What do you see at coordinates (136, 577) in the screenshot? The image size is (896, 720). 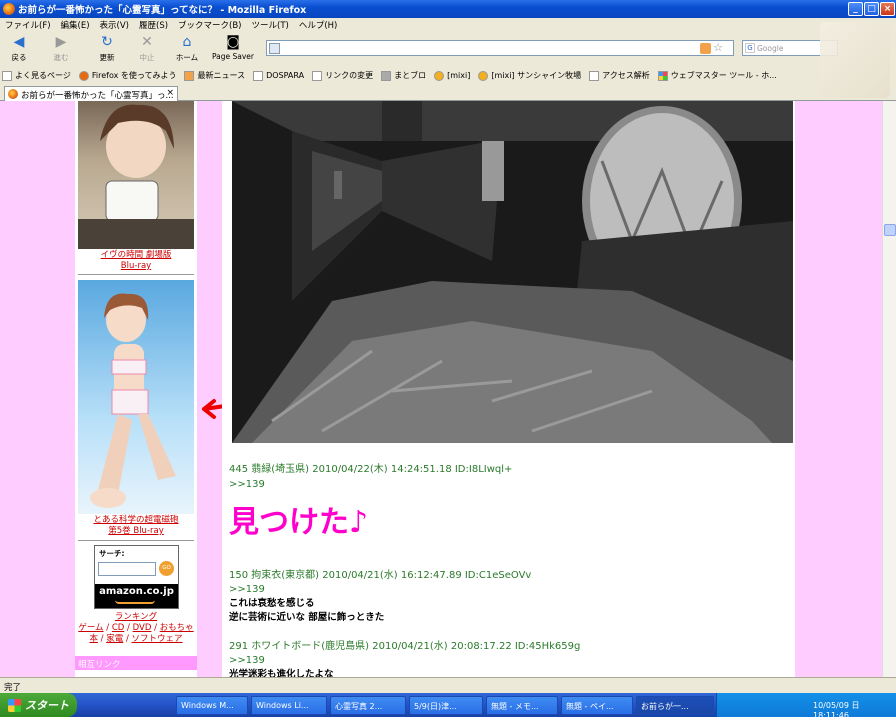 I see `amazon-search-widget: サーチ: GO amazon.co.jp` at bounding box center [136, 577].